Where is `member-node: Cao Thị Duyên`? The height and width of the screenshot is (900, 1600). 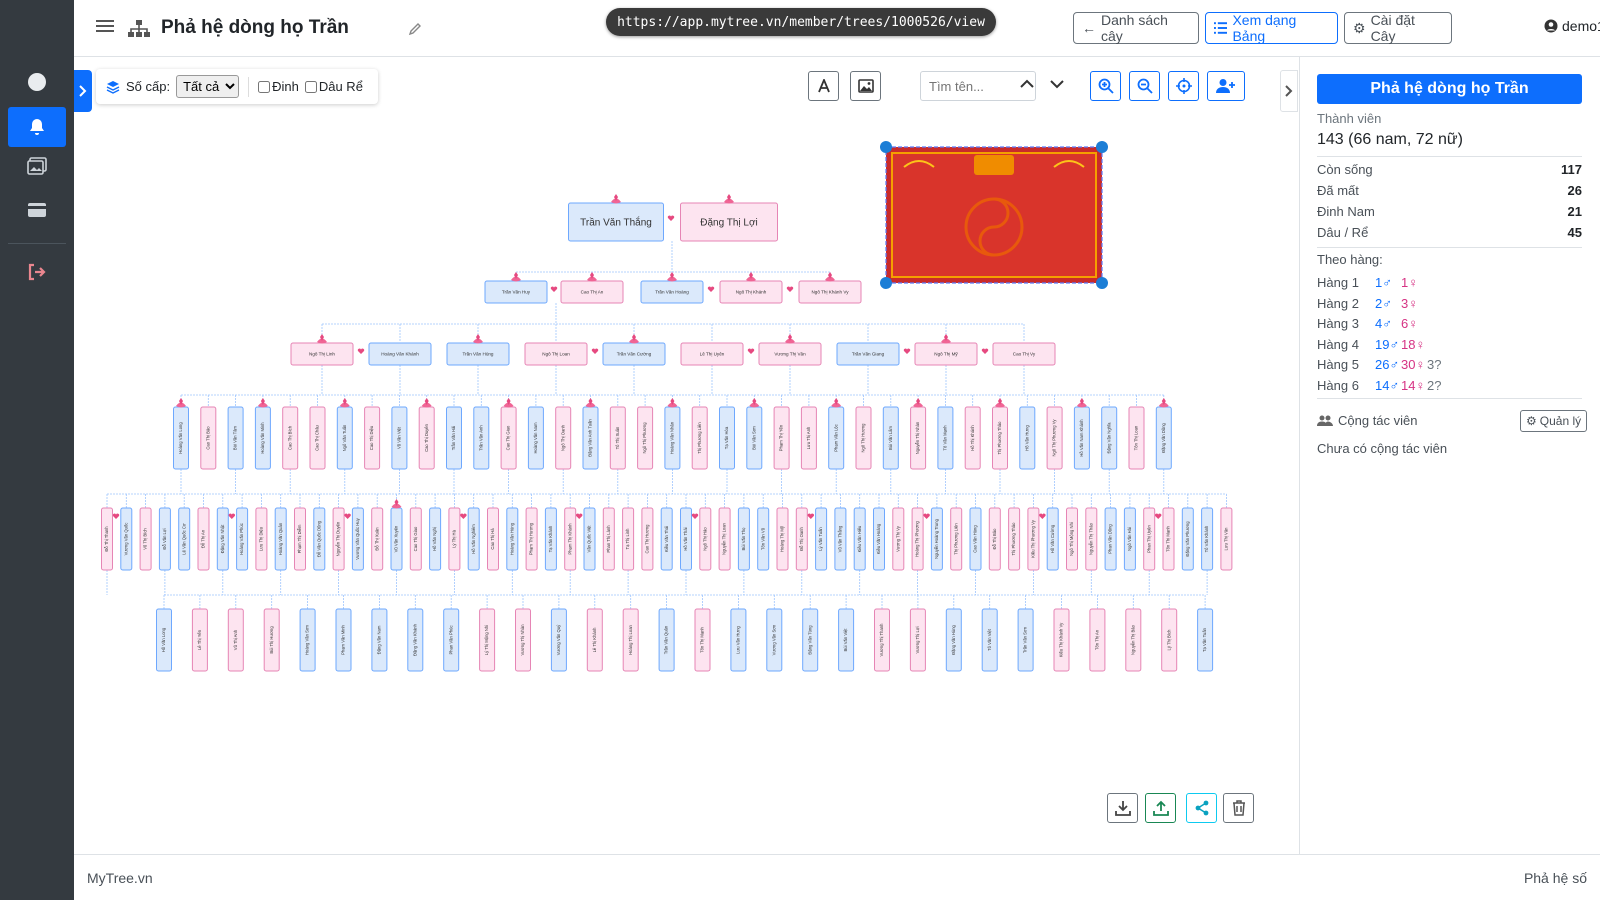
member-node: Cao Thị Duyên is located at coordinates (426, 434).